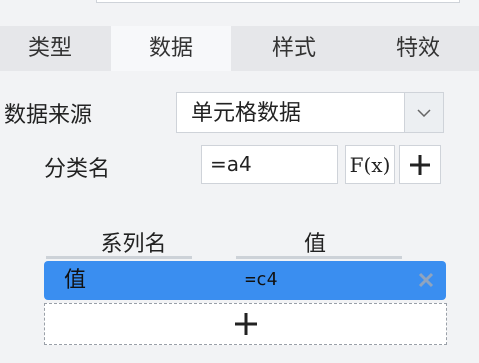 The height and width of the screenshot is (363, 479). What do you see at coordinates (119, 257) in the screenshot?
I see `series-name-header-divider` at bounding box center [119, 257].